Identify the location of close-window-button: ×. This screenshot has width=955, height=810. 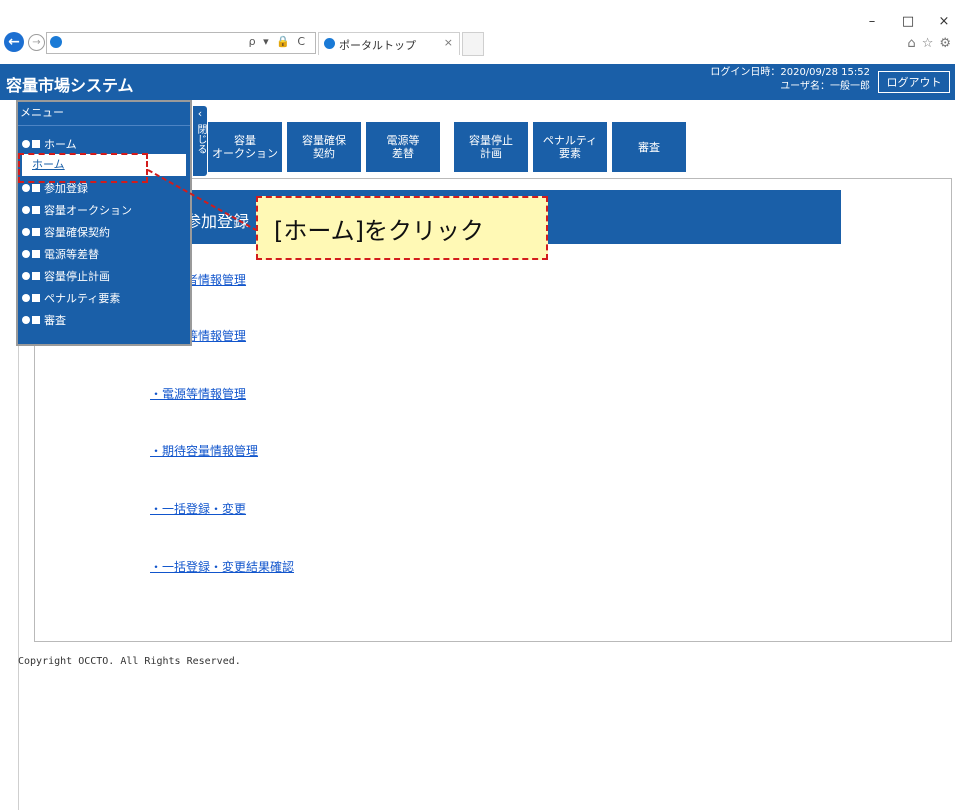
(944, 21).